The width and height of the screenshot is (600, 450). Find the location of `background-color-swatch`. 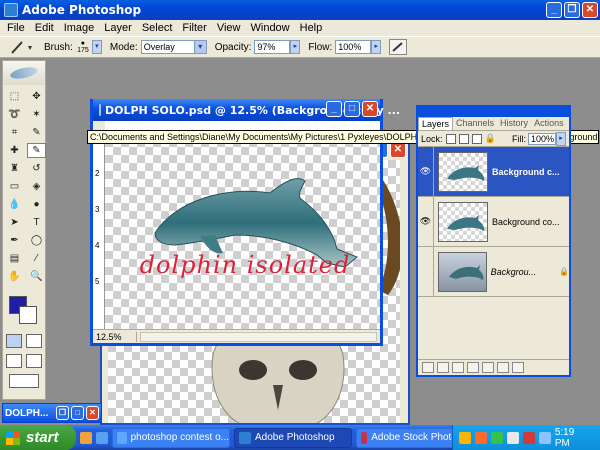

background-color-swatch is located at coordinates (28, 315).